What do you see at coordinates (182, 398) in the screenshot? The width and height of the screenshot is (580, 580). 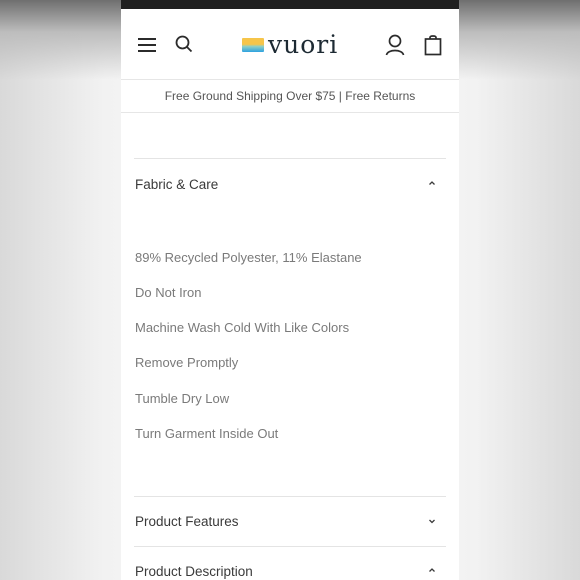 I see `care-item: Tumble Dry Low` at bounding box center [182, 398].